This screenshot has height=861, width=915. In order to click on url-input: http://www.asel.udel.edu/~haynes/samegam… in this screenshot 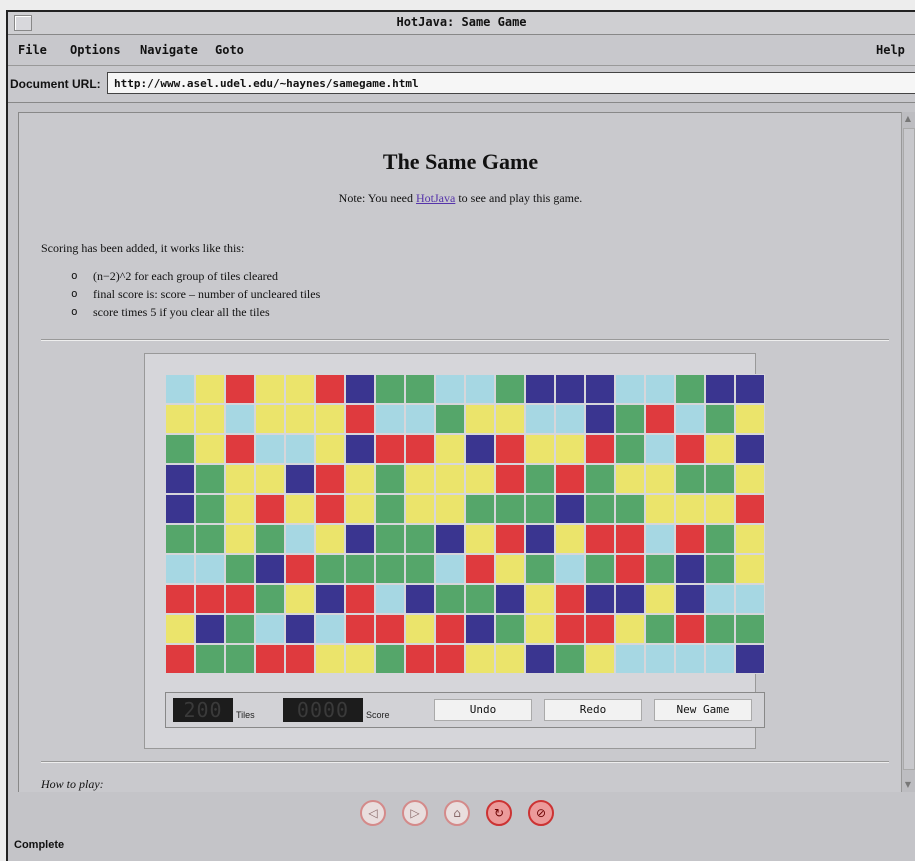, I will do `click(511, 83)`.